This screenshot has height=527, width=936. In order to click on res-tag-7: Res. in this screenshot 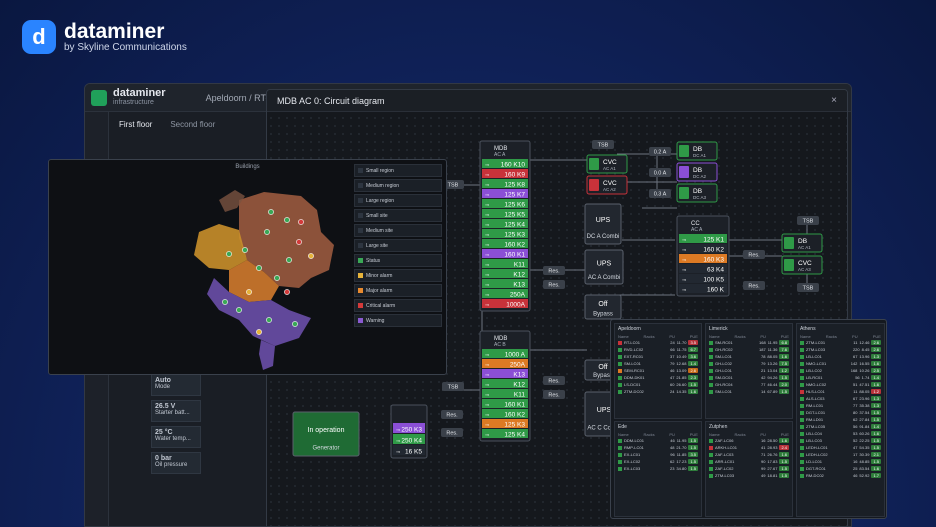, I will do `click(452, 414)`.